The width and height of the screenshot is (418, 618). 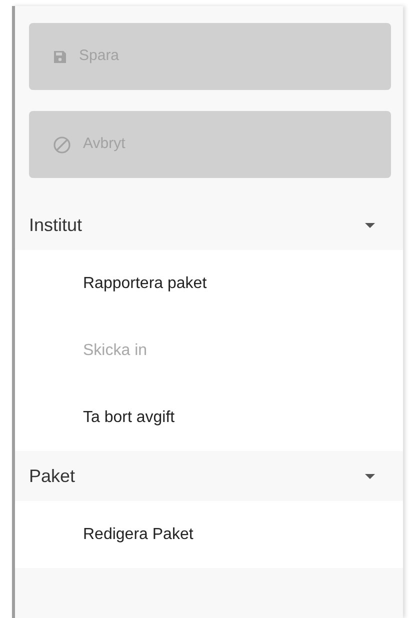 I want to click on menu-item: Ta bort avgift, so click(x=129, y=418).